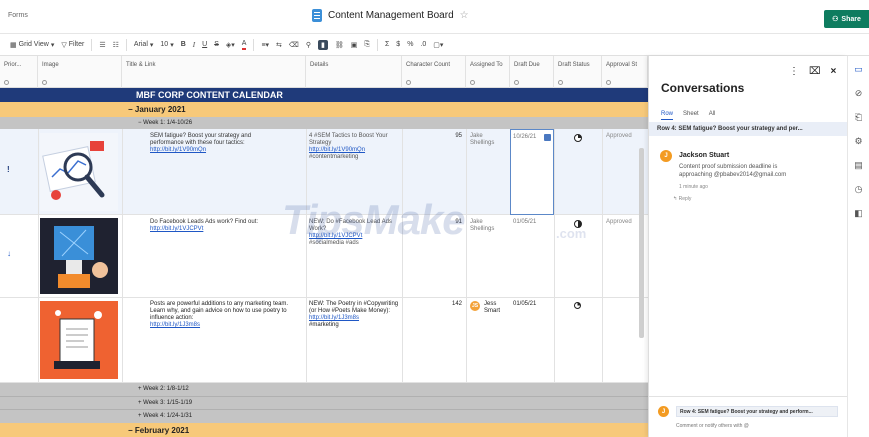  I want to click on week-row: + Week 2: 1/8-1/12, so click(324, 389).